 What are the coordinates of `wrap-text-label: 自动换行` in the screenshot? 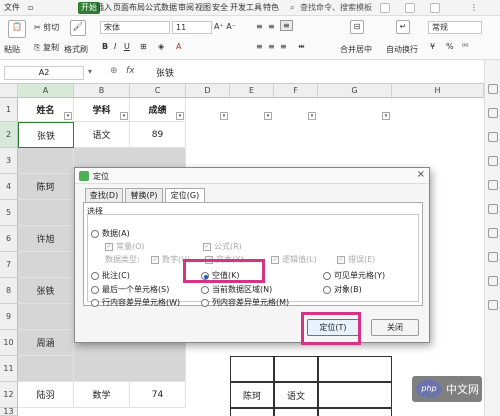 It's located at (402, 49).